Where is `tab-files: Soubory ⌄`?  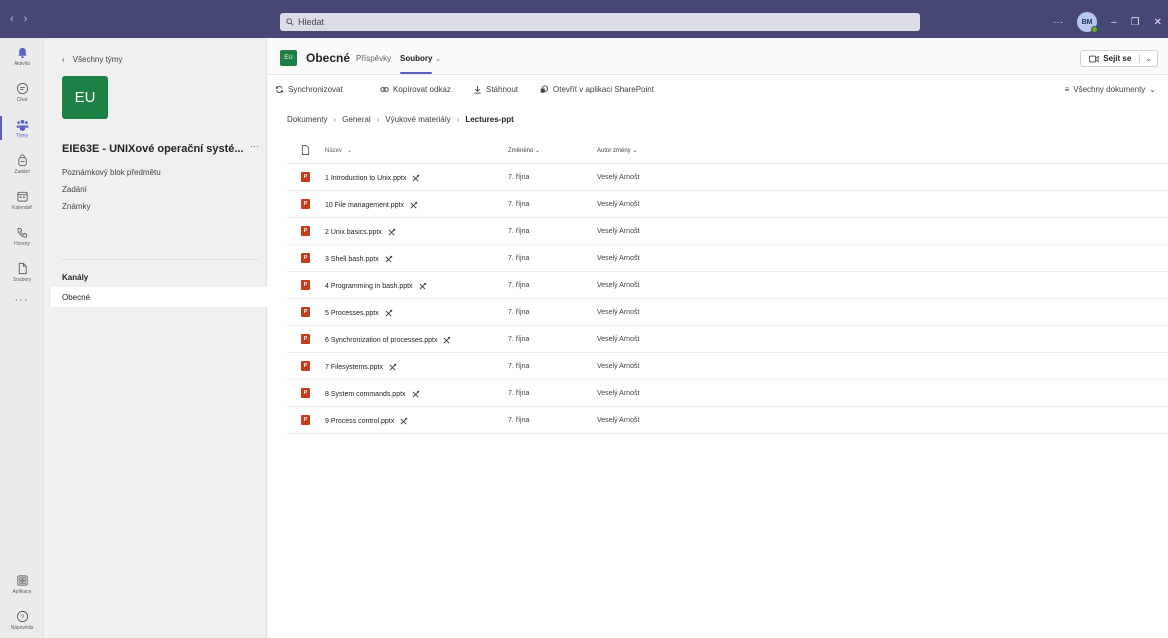
tab-files: Soubory ⌄ is located at coordinates (420, 58).